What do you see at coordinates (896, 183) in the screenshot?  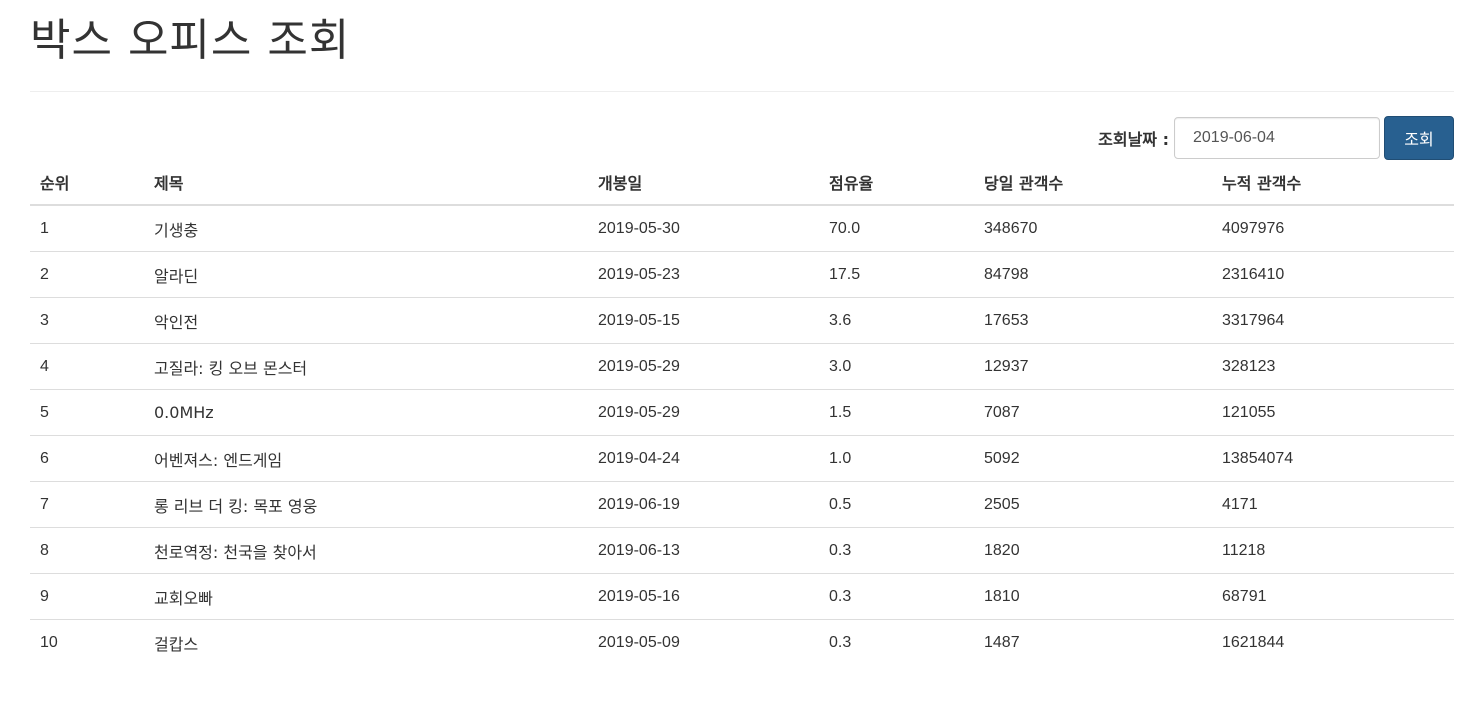 I see `column-header-share: 점유율` at bounding box center [896, 183].